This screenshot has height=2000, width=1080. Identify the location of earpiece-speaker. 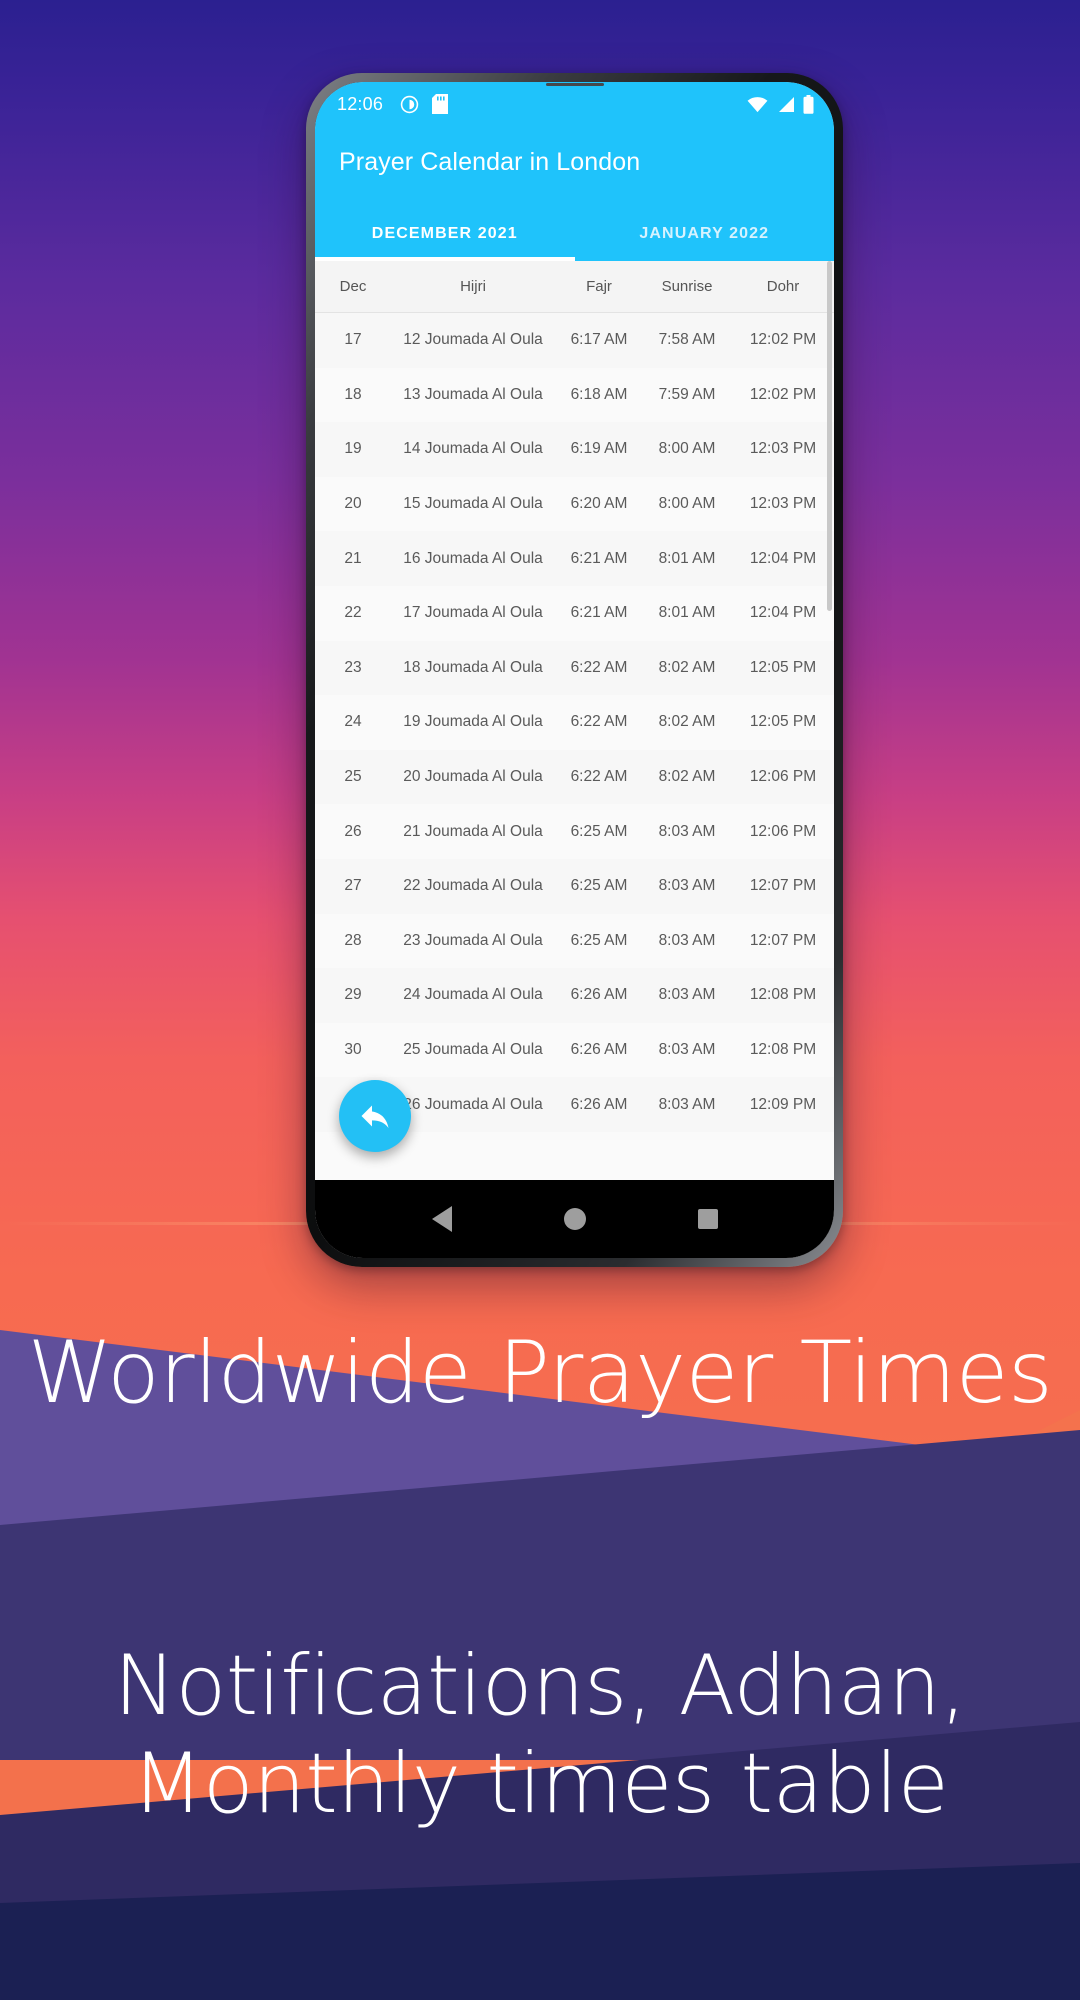
(574, 84).